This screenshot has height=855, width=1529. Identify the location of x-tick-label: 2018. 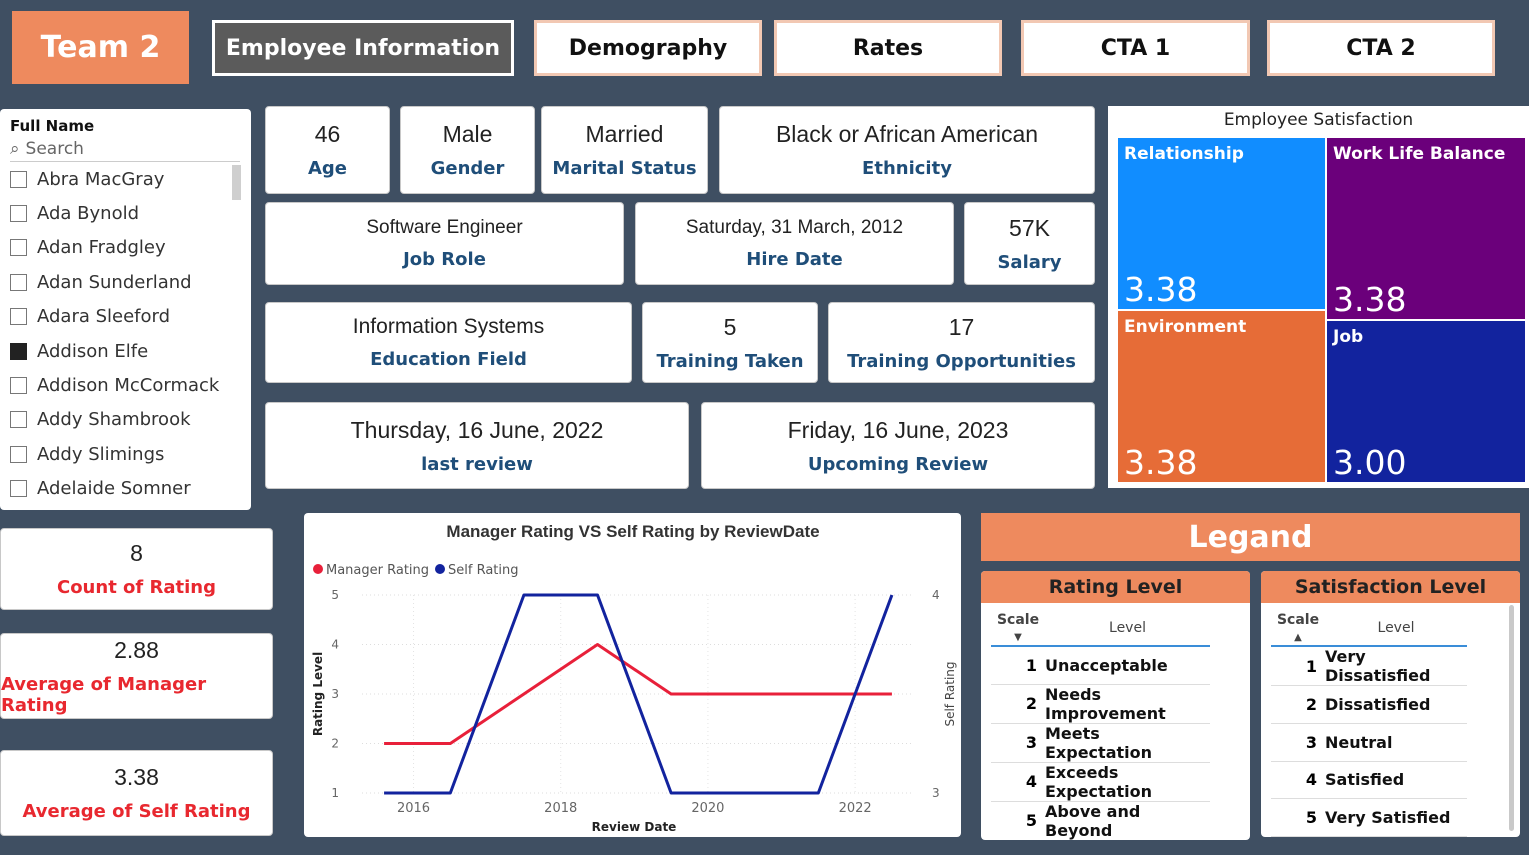
(560, 808).